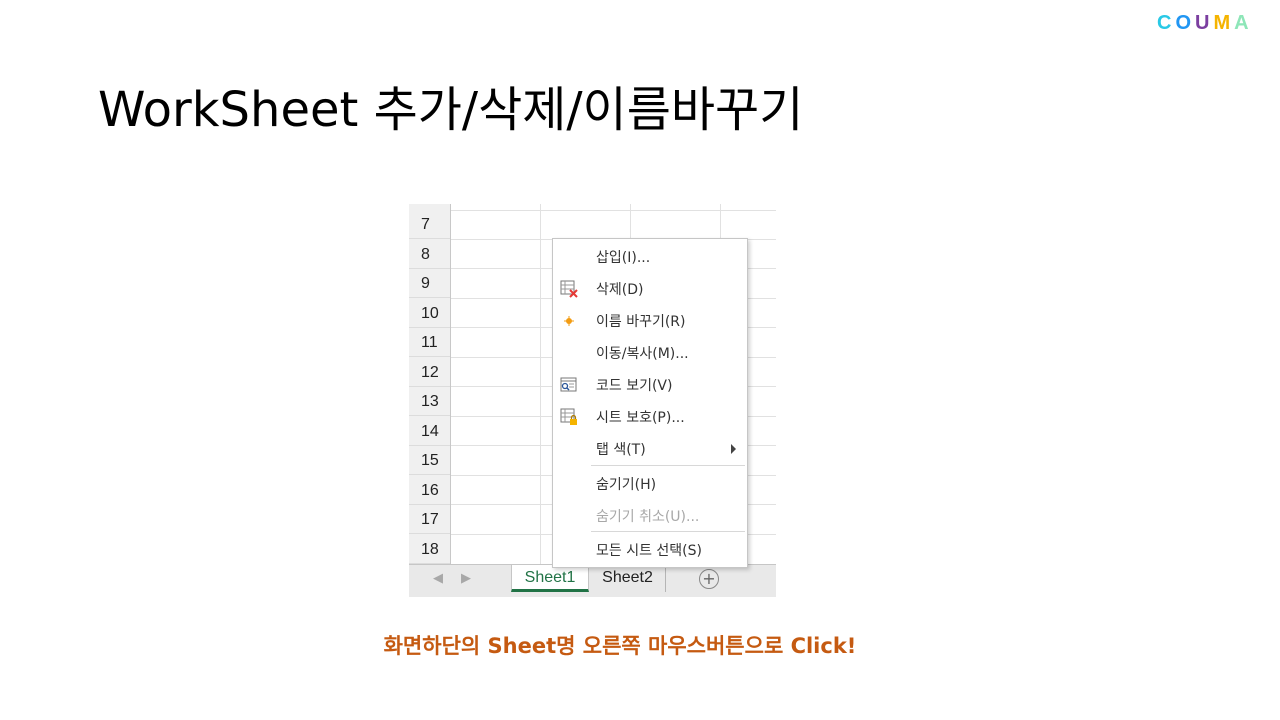  What do you see at coordinates (1224, 23) in the screenshot?
I see `logo-letter-m: M` at bounding box center [1224, 23].